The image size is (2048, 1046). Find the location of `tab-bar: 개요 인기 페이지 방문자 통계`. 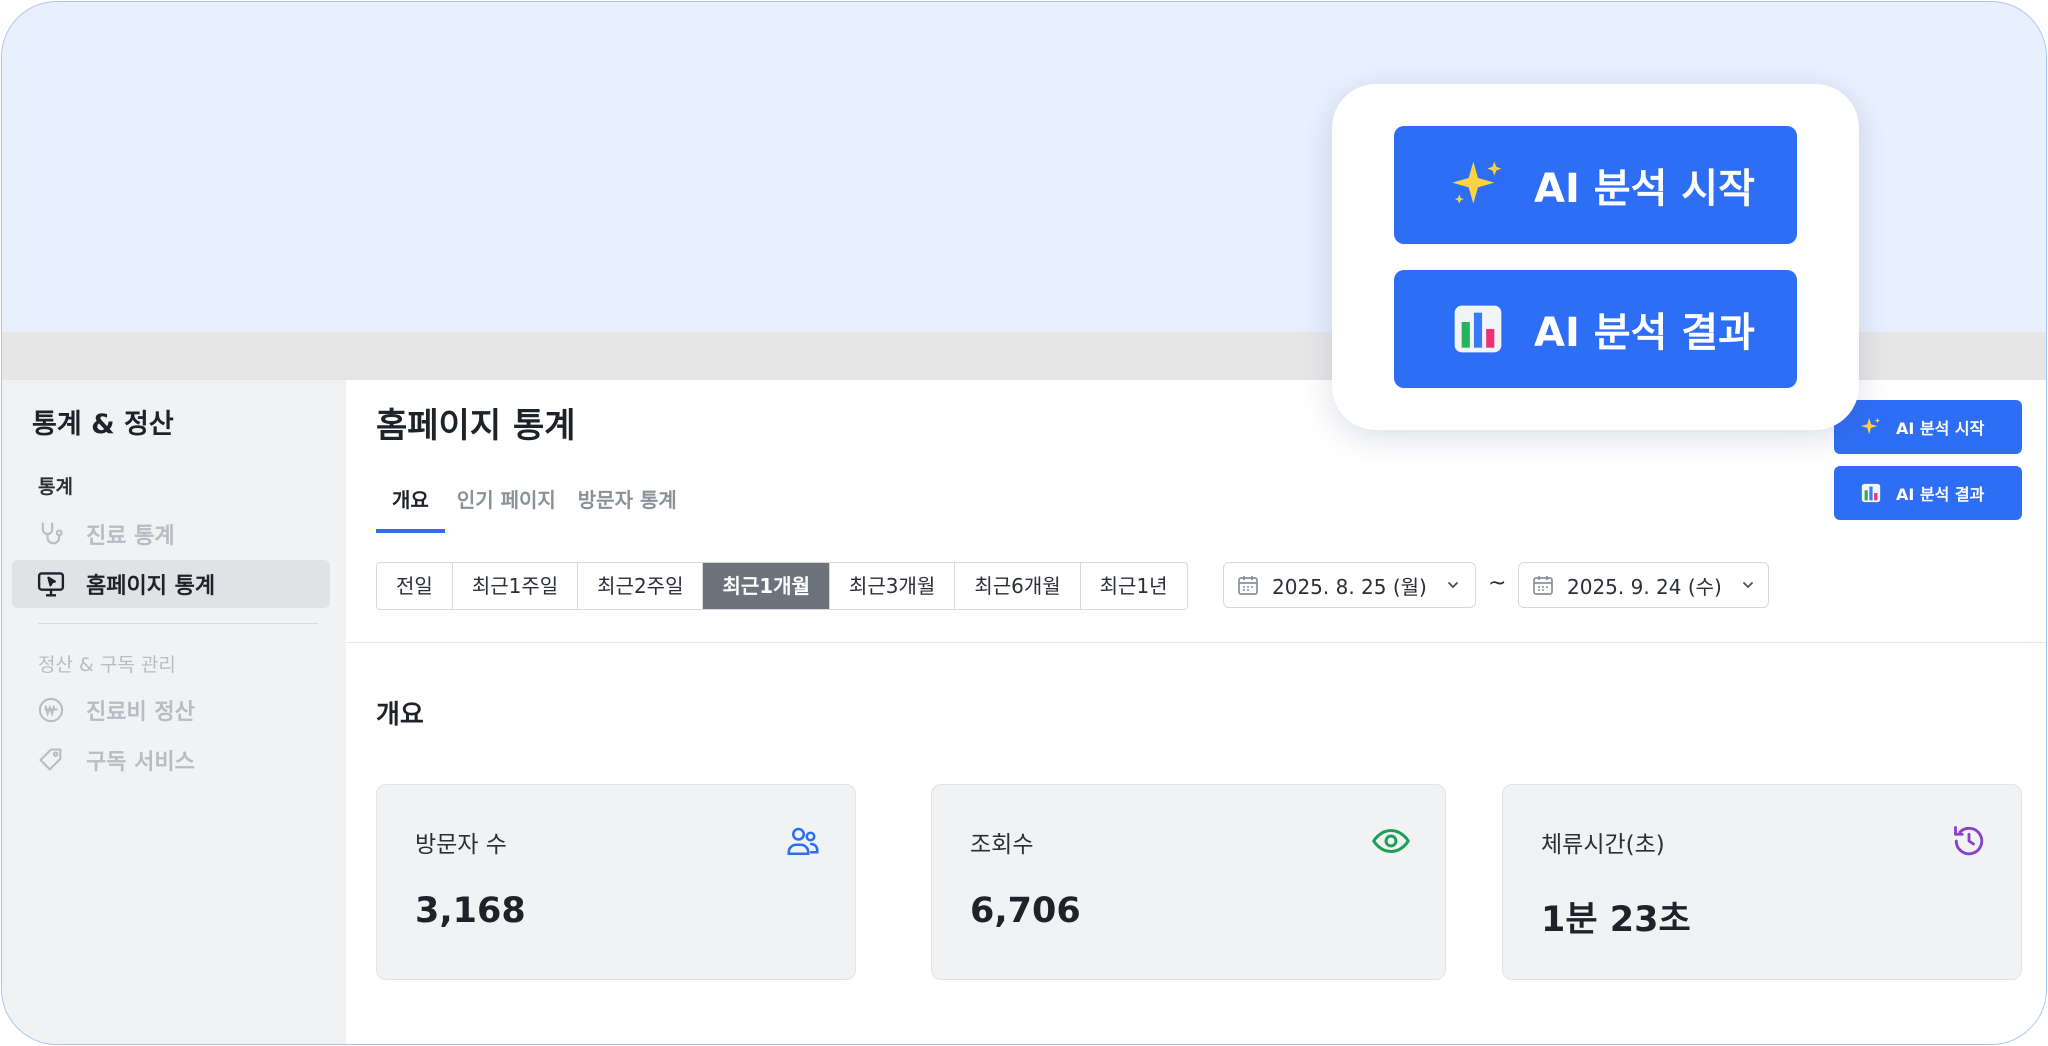

tab-bar: 개요 인기 페이지 방문자 통계 is located at coordinates (532, 508).